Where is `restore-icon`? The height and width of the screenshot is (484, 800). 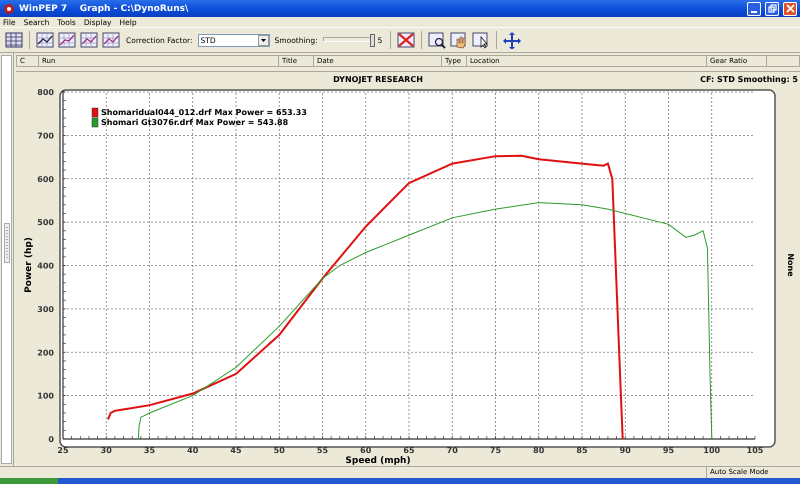
restore-icon is located at coordinates (772, 8).